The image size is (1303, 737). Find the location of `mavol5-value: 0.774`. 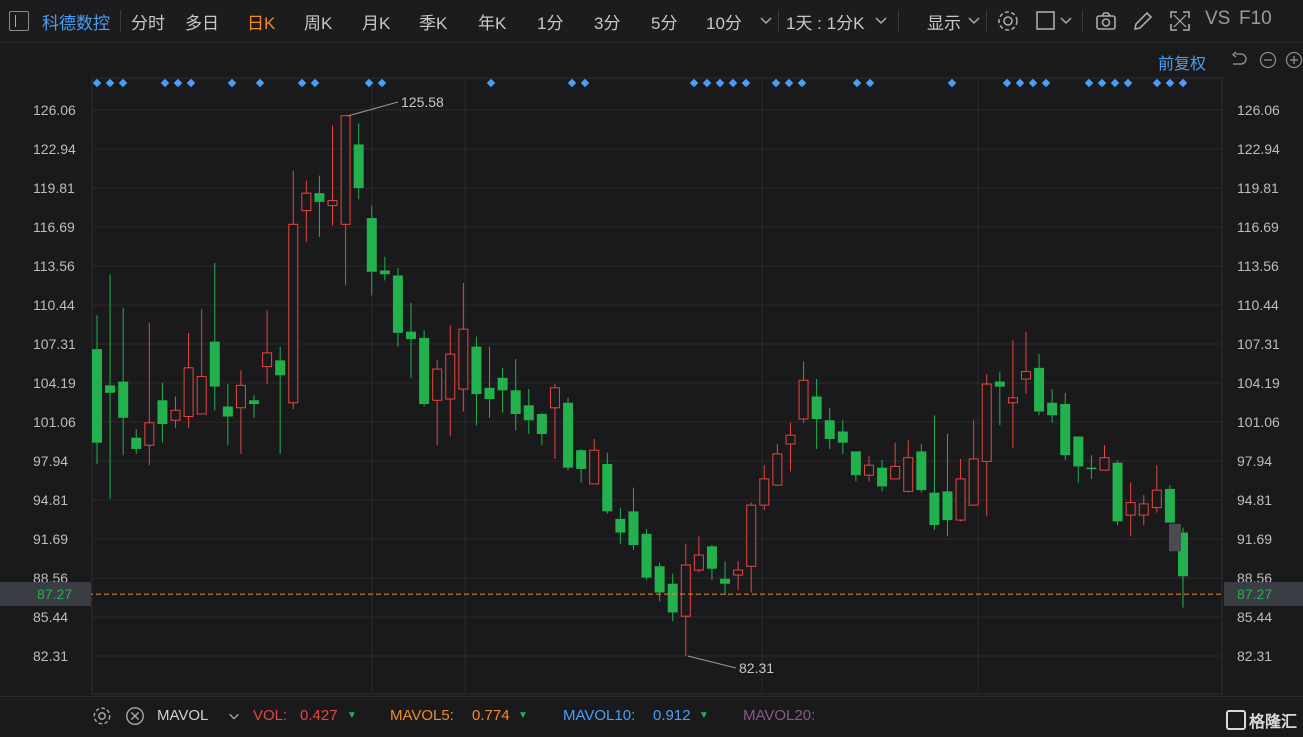

mavol5-value: 0.774 is located at coordinates (491, 715).